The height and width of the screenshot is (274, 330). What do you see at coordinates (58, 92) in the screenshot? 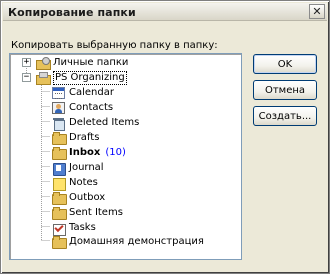
I see `calendar-icon` at bounding box center [58, 92].